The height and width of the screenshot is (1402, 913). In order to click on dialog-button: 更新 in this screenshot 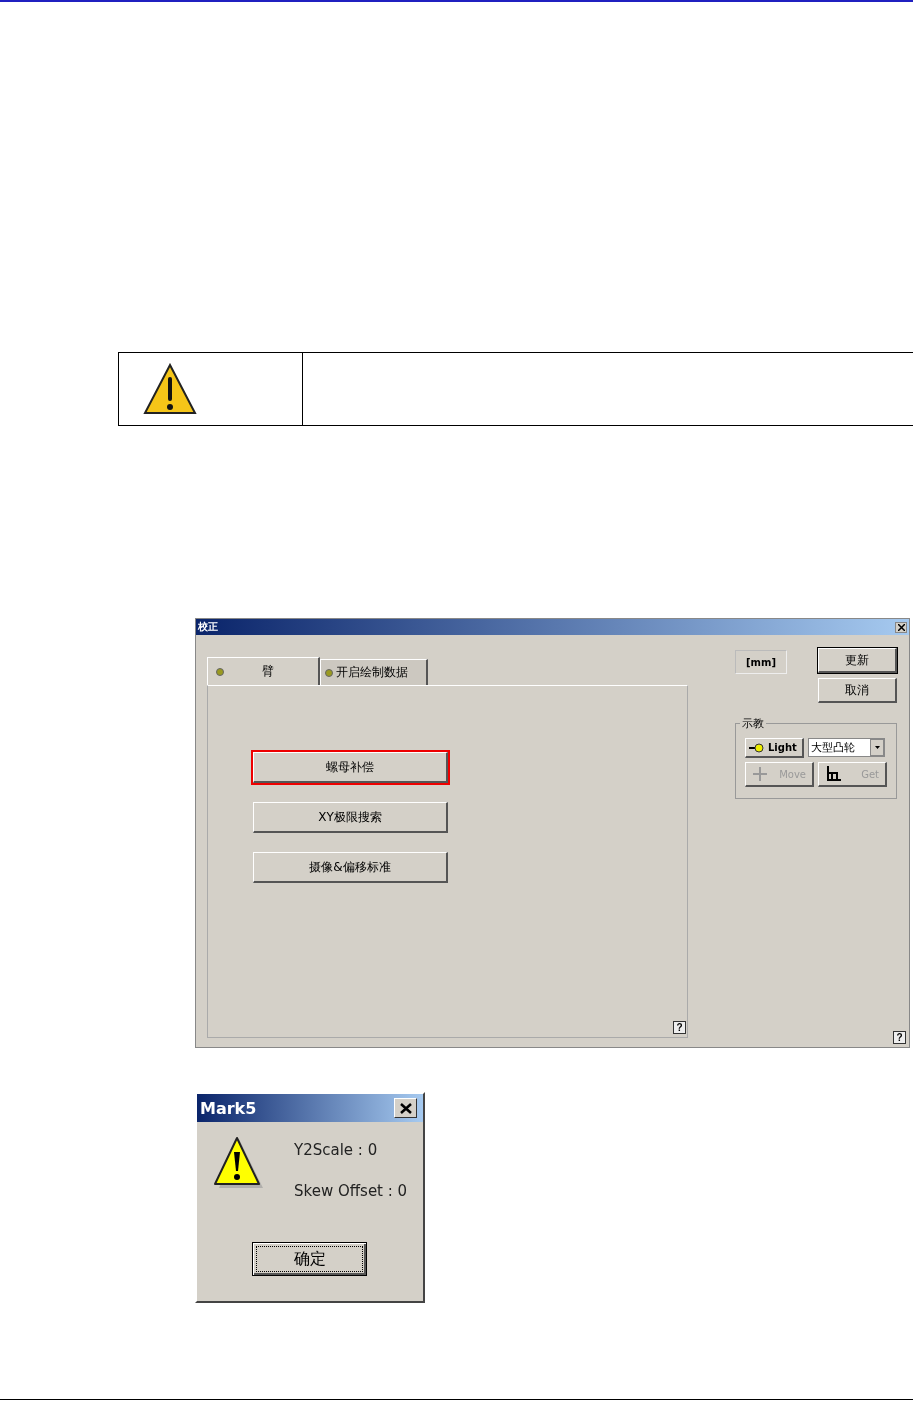, I will do `click(857, 660)`.